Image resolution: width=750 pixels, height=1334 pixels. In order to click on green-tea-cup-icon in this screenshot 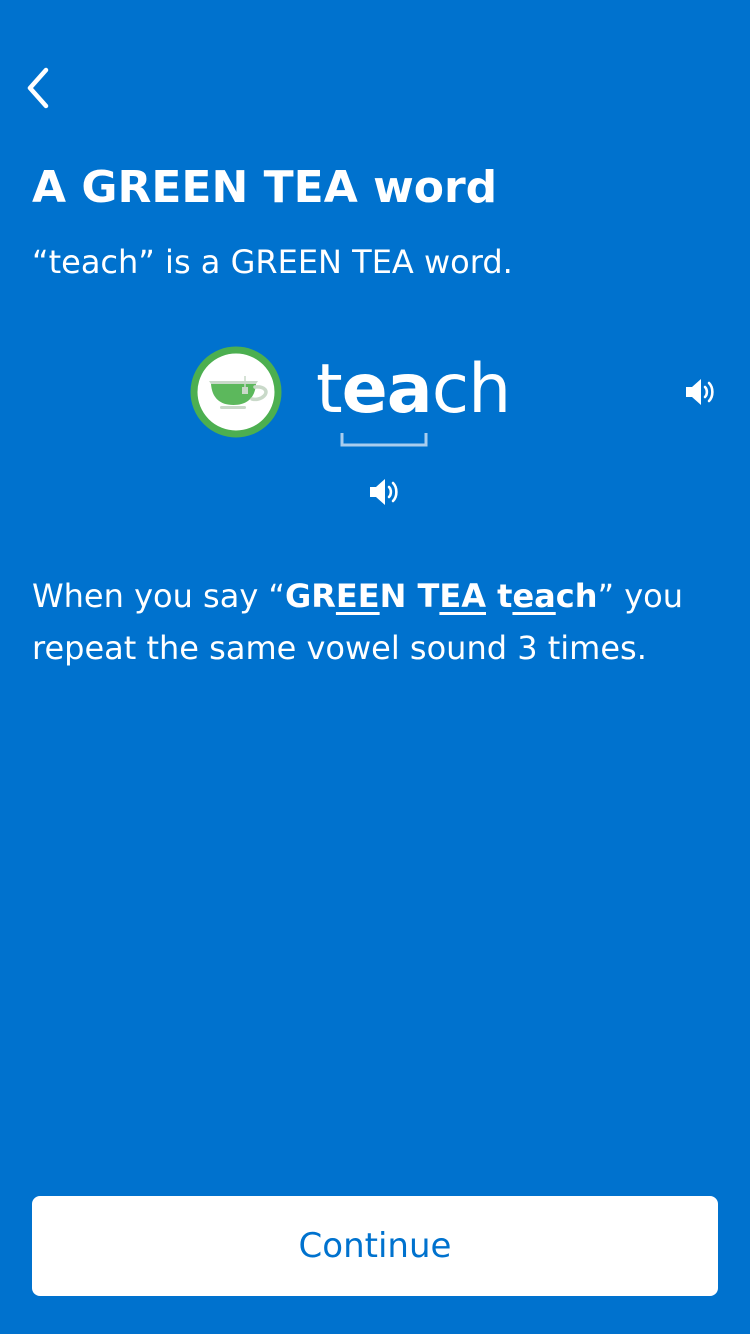, I will do `click(236, 392)`.